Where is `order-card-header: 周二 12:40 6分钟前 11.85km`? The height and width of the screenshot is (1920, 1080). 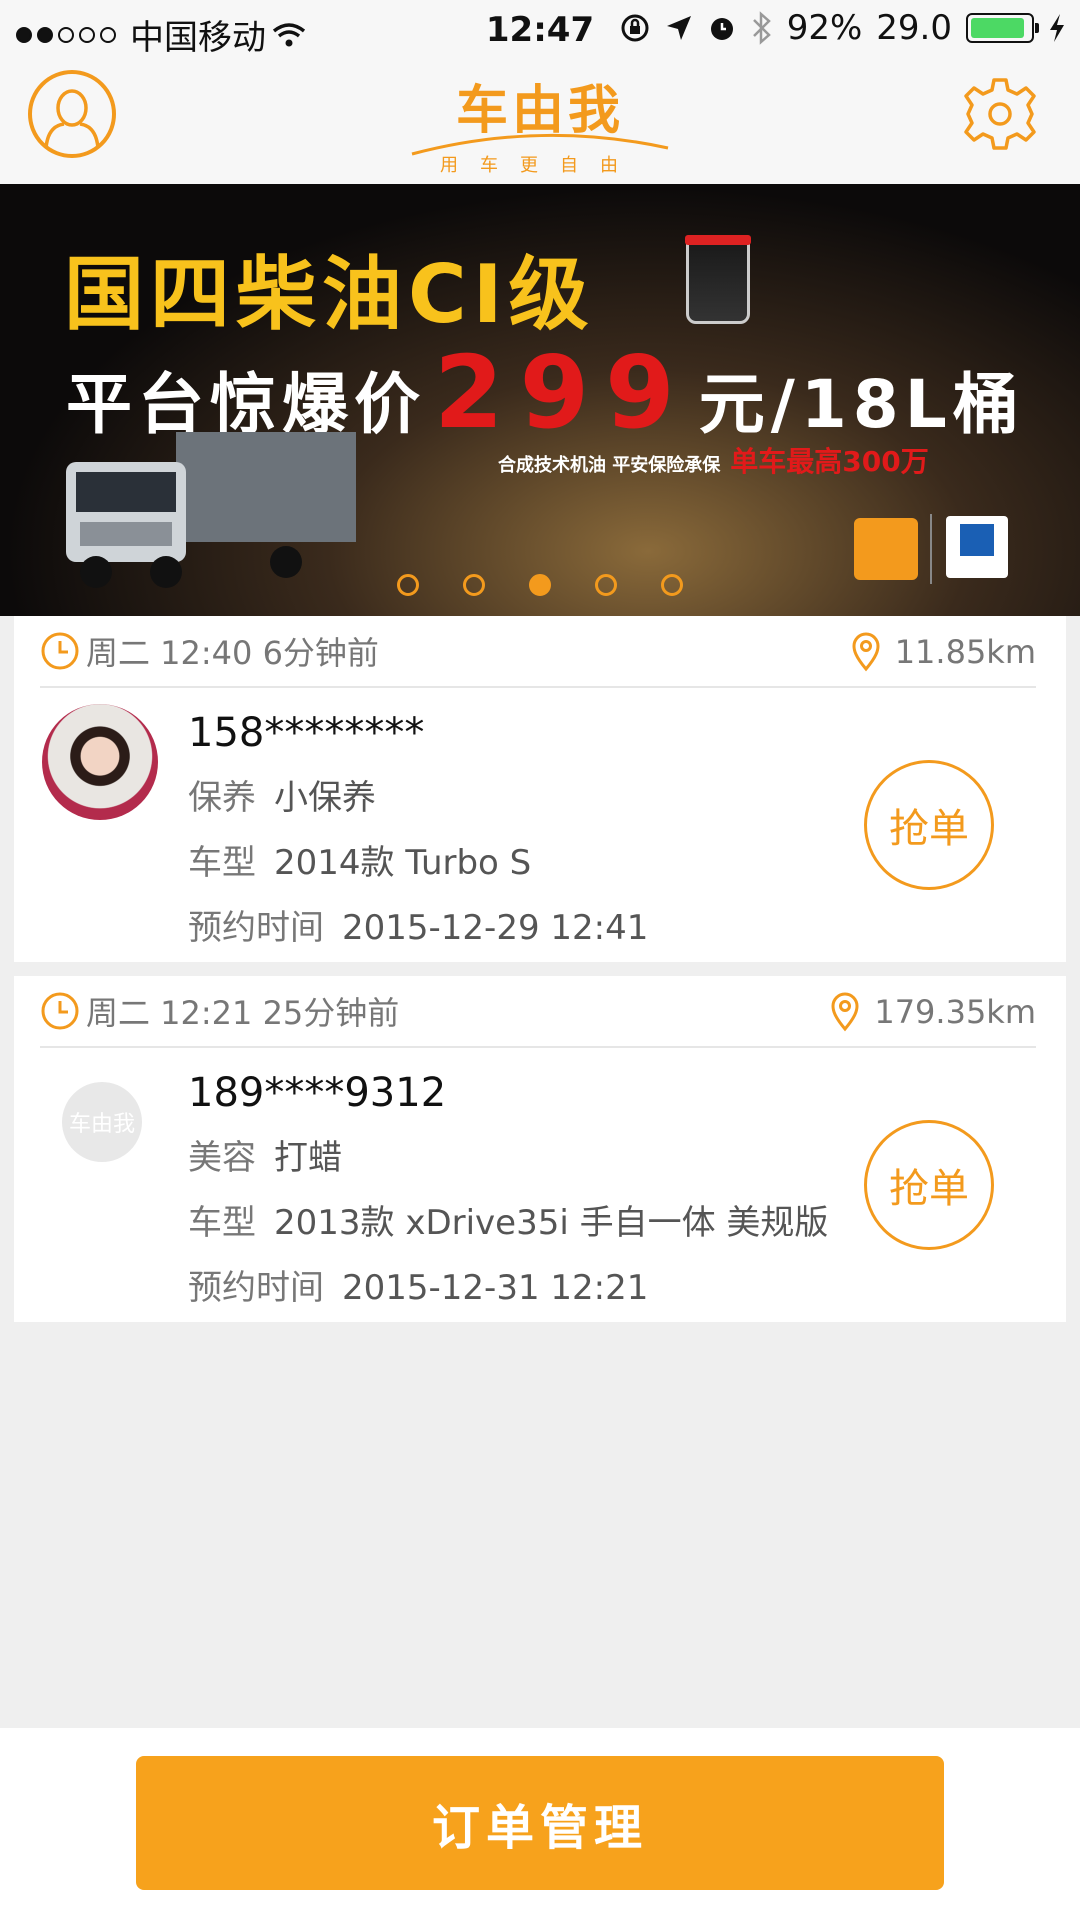
order-card-header: 周二 12:40 6分钟前 11.85km is located at coordinates (538, 652).